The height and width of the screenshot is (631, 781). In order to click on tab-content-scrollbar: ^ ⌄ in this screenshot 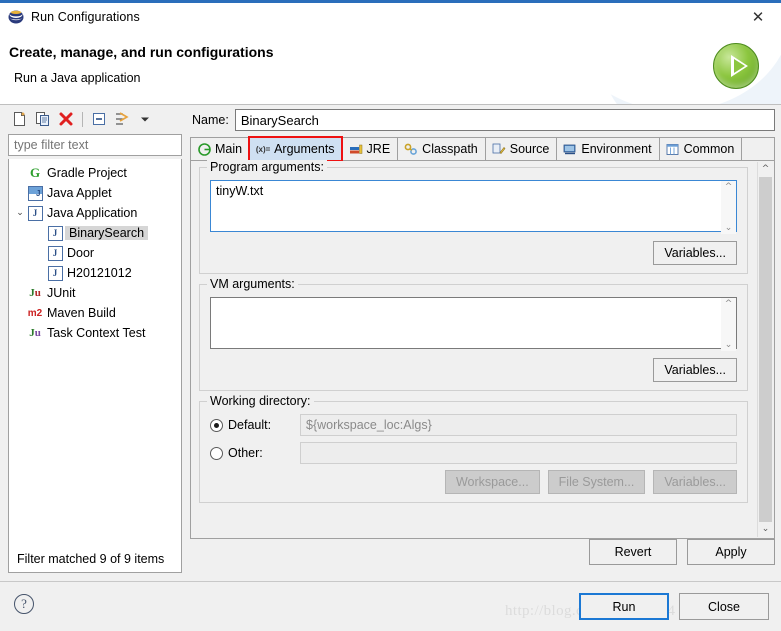, I will do `click(765, 349)`.